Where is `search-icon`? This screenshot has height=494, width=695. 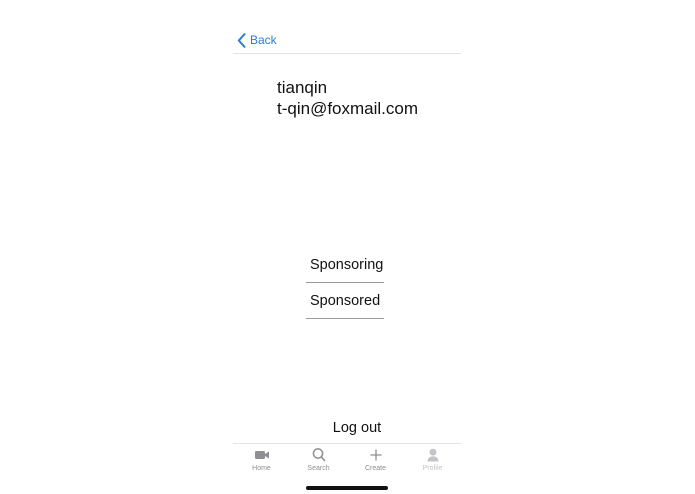
search-icon is located at coordinates (319, 455).